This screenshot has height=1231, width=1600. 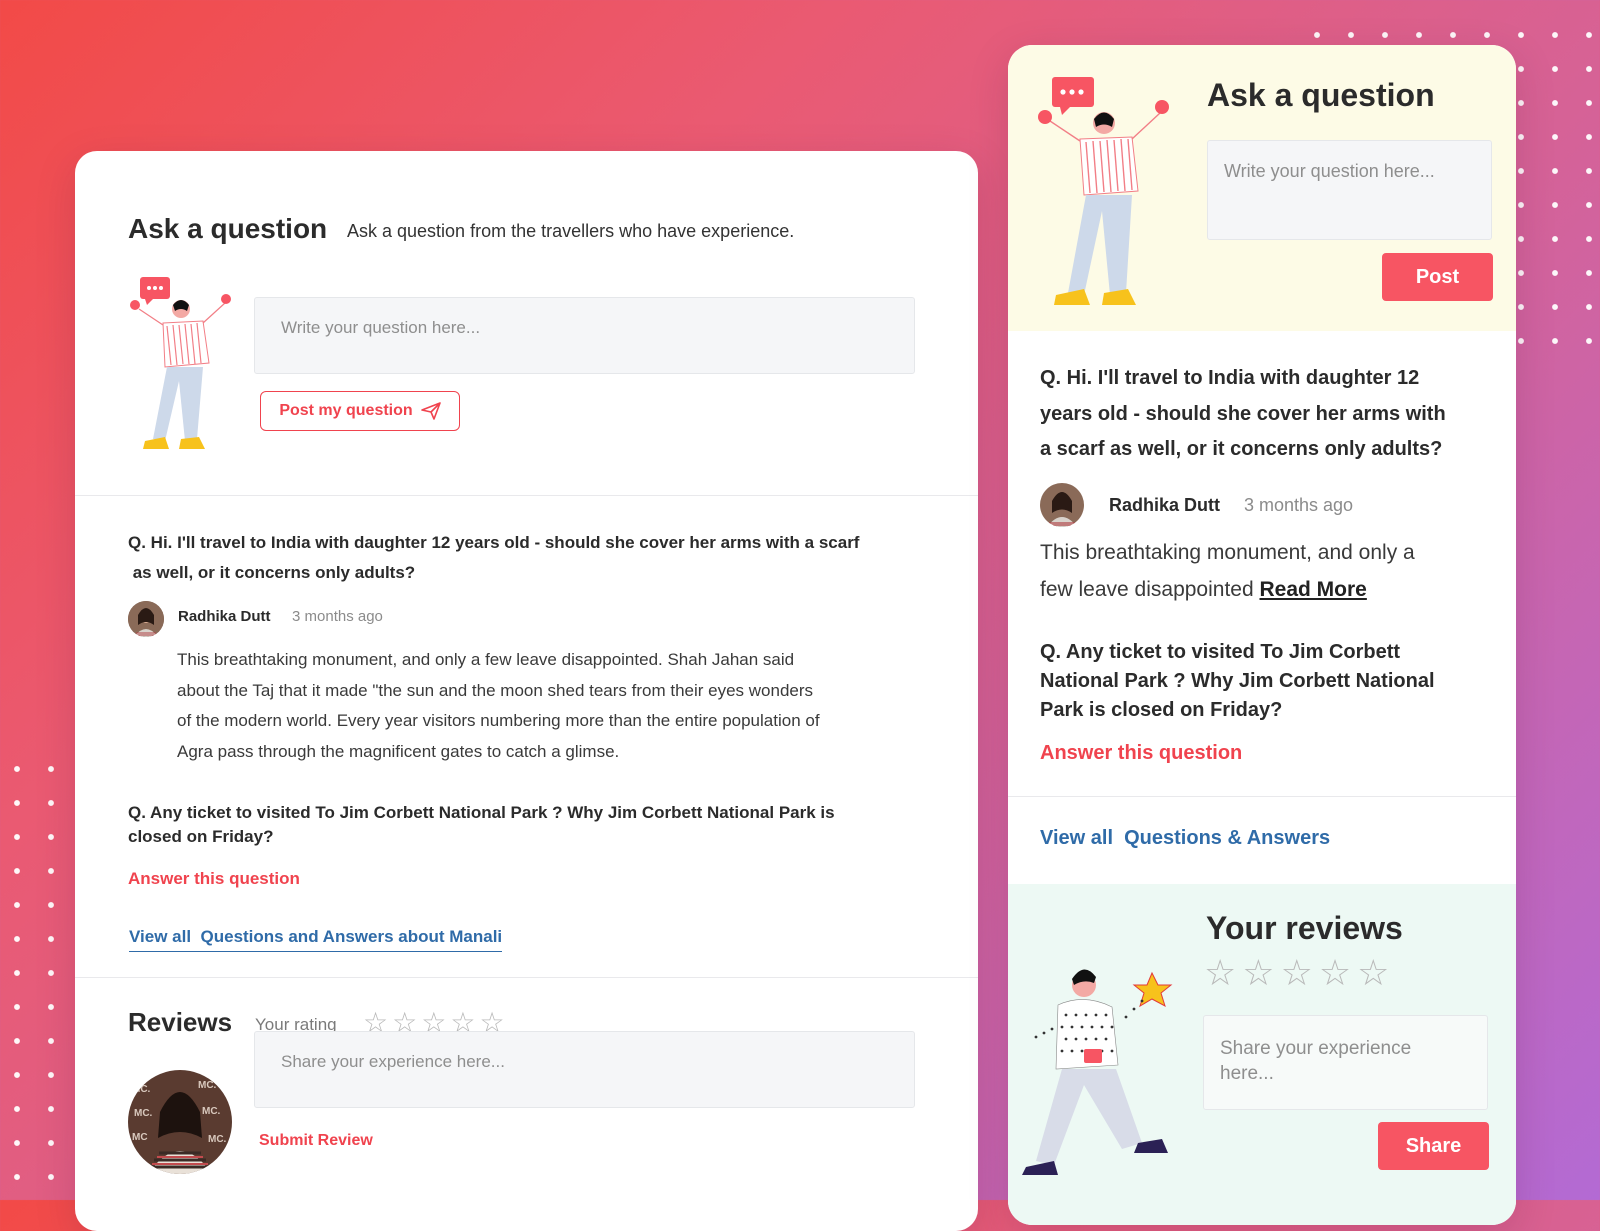 I want to click on question-1-line2: as well, or it concerns only adults?, so click(x=272, y=572).